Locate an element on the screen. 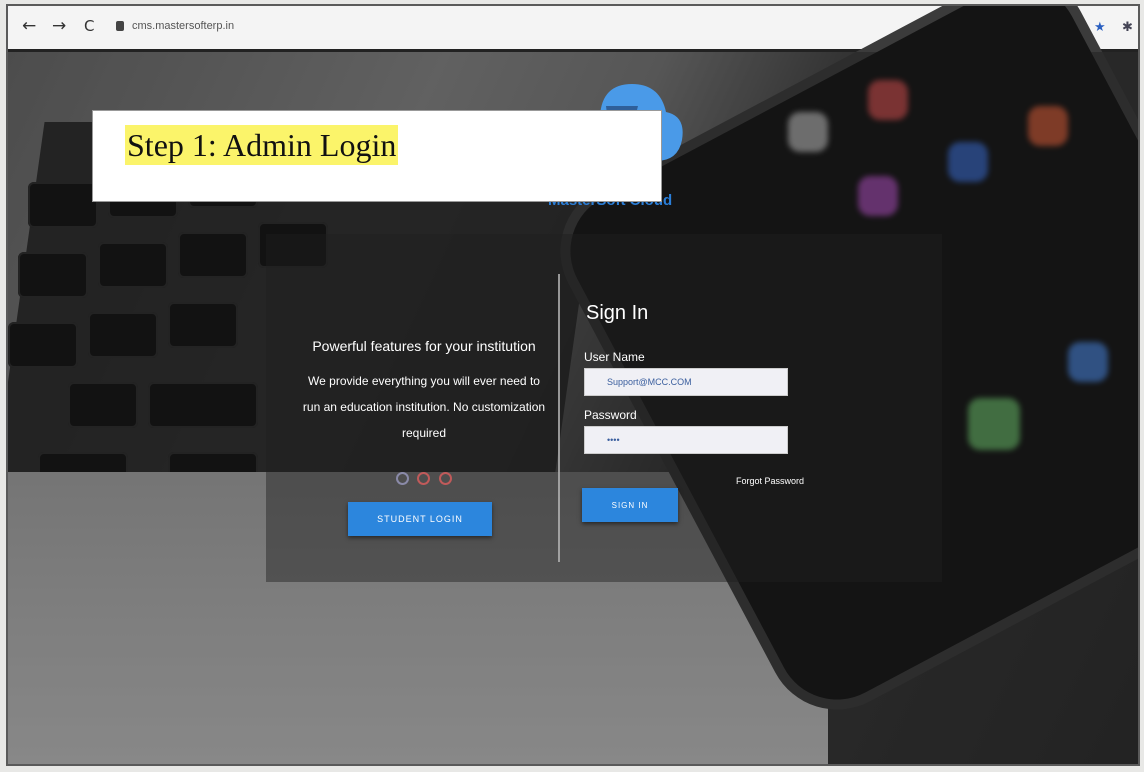 The height and width of the screenshot is (772, 1144). signin-title: Sign In is located at coordinates (617, 313).